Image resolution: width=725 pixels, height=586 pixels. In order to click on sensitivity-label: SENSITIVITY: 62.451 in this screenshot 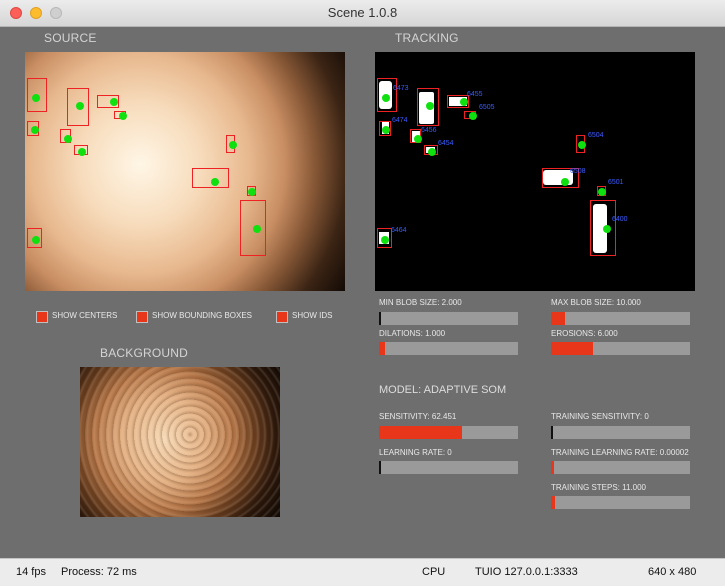, I will do `click(418, 416)`.